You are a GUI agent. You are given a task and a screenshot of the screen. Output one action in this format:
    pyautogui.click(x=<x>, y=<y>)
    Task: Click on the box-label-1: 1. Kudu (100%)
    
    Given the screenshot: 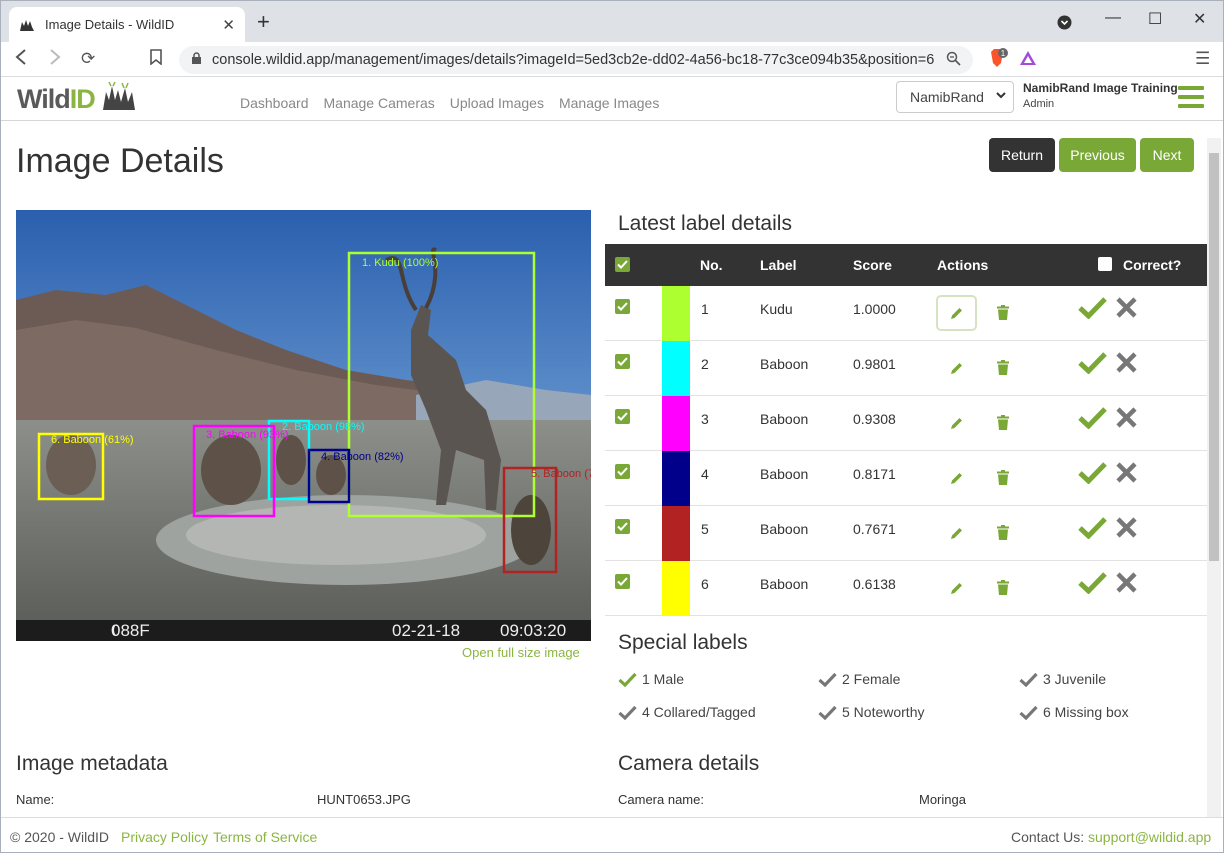 What is the action you would take?
    pyautogui.click(x=400, y=263)
    